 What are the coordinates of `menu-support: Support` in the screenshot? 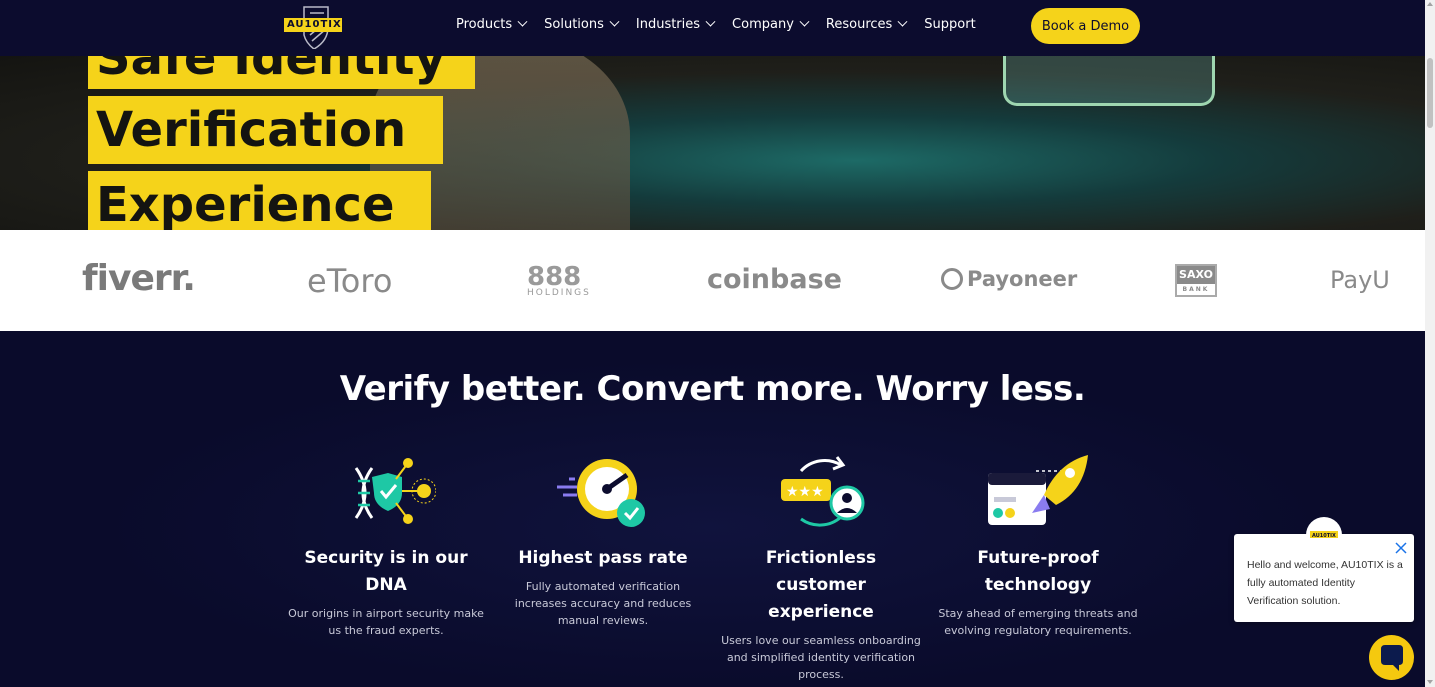 It's located at (949, 24).